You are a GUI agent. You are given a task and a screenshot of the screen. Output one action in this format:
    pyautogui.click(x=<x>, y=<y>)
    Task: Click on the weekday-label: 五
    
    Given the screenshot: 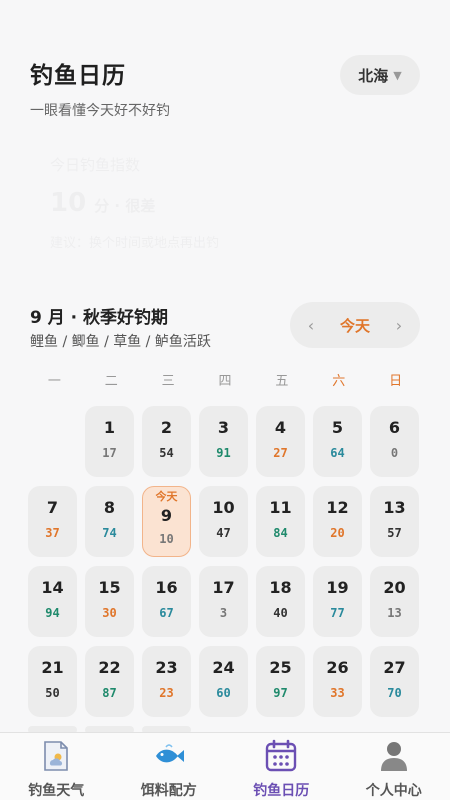 What is the action you would take?
    pyautogui.click(x=282, y=381)
    